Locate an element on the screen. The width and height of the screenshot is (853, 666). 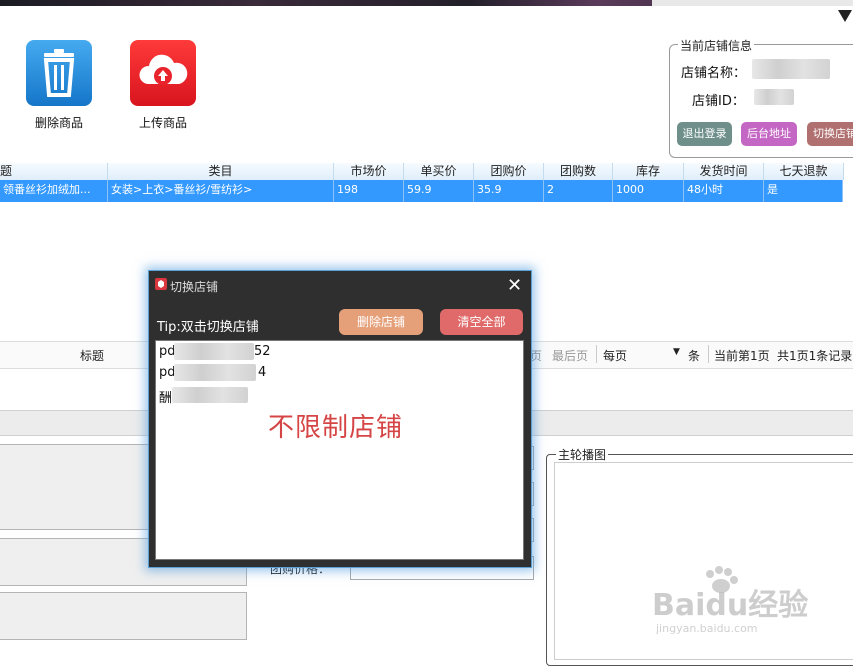
cell-group-price: 35.9 is located at coordinates (509, 191).